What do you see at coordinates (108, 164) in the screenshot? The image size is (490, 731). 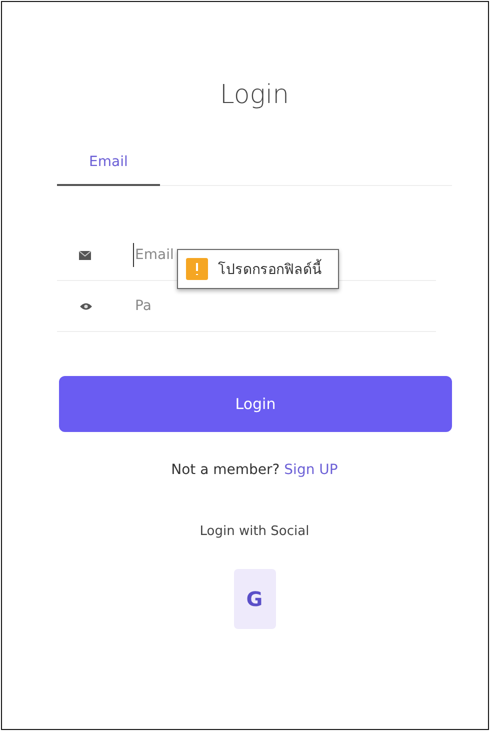 I see `email-tab: Email` at bounding box center [108, 164].